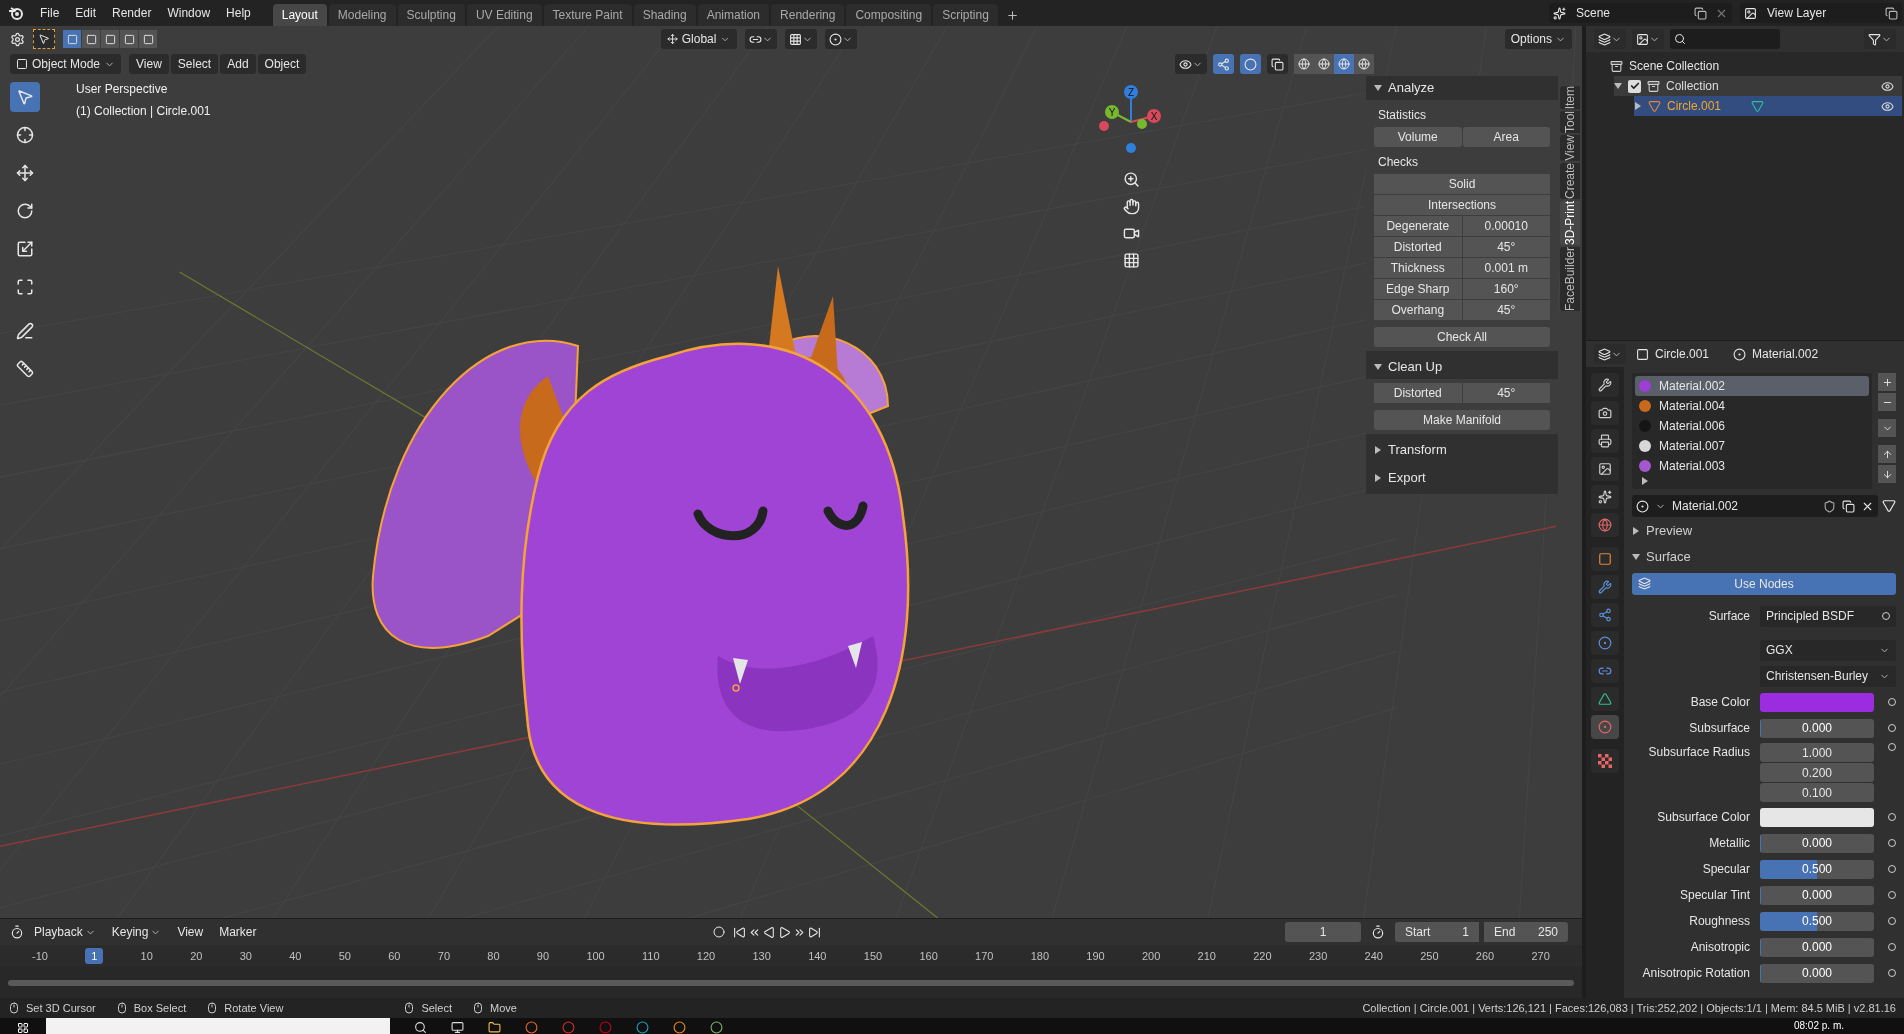  What do you see at coordinates (1752, 446) in the screenshot?
I see `material-slot: Material.007` at bounding box center [1752, 446].